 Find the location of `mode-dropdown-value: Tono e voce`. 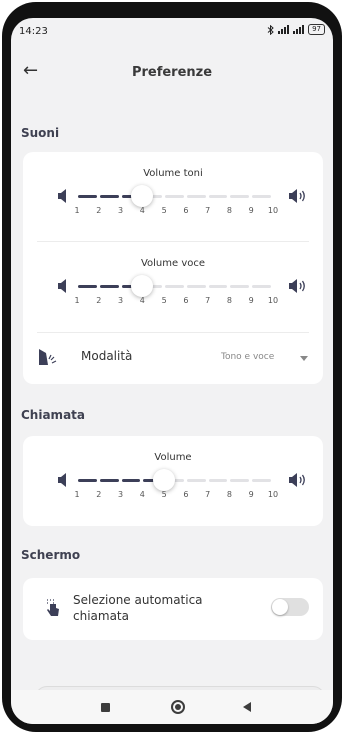

mode-dropdown-value: Tono e voce is located at coordinates (247, 357).